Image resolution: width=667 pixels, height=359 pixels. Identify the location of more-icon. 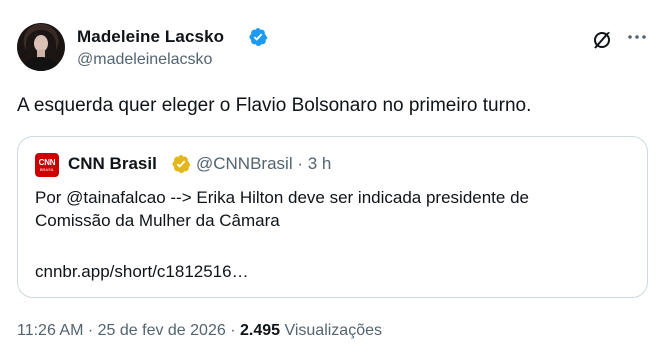
(637, 37).